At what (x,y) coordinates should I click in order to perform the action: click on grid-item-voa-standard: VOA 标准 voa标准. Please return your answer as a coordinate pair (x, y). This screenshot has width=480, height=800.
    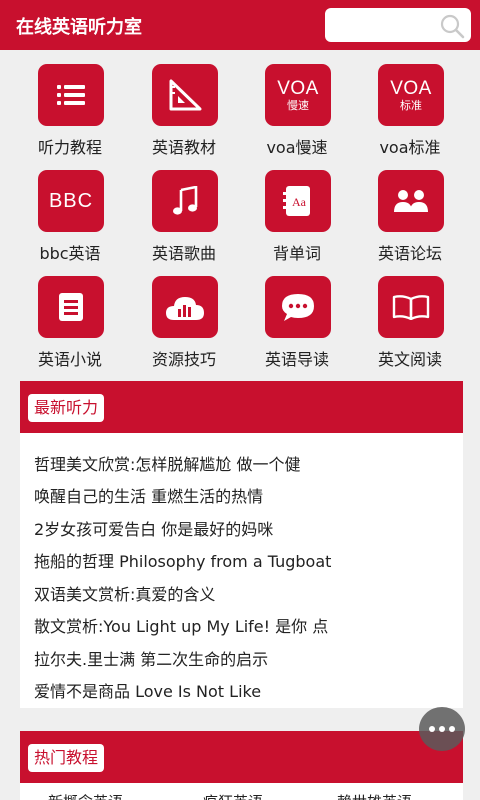
    Looking at the image, I should click on (410, 103).